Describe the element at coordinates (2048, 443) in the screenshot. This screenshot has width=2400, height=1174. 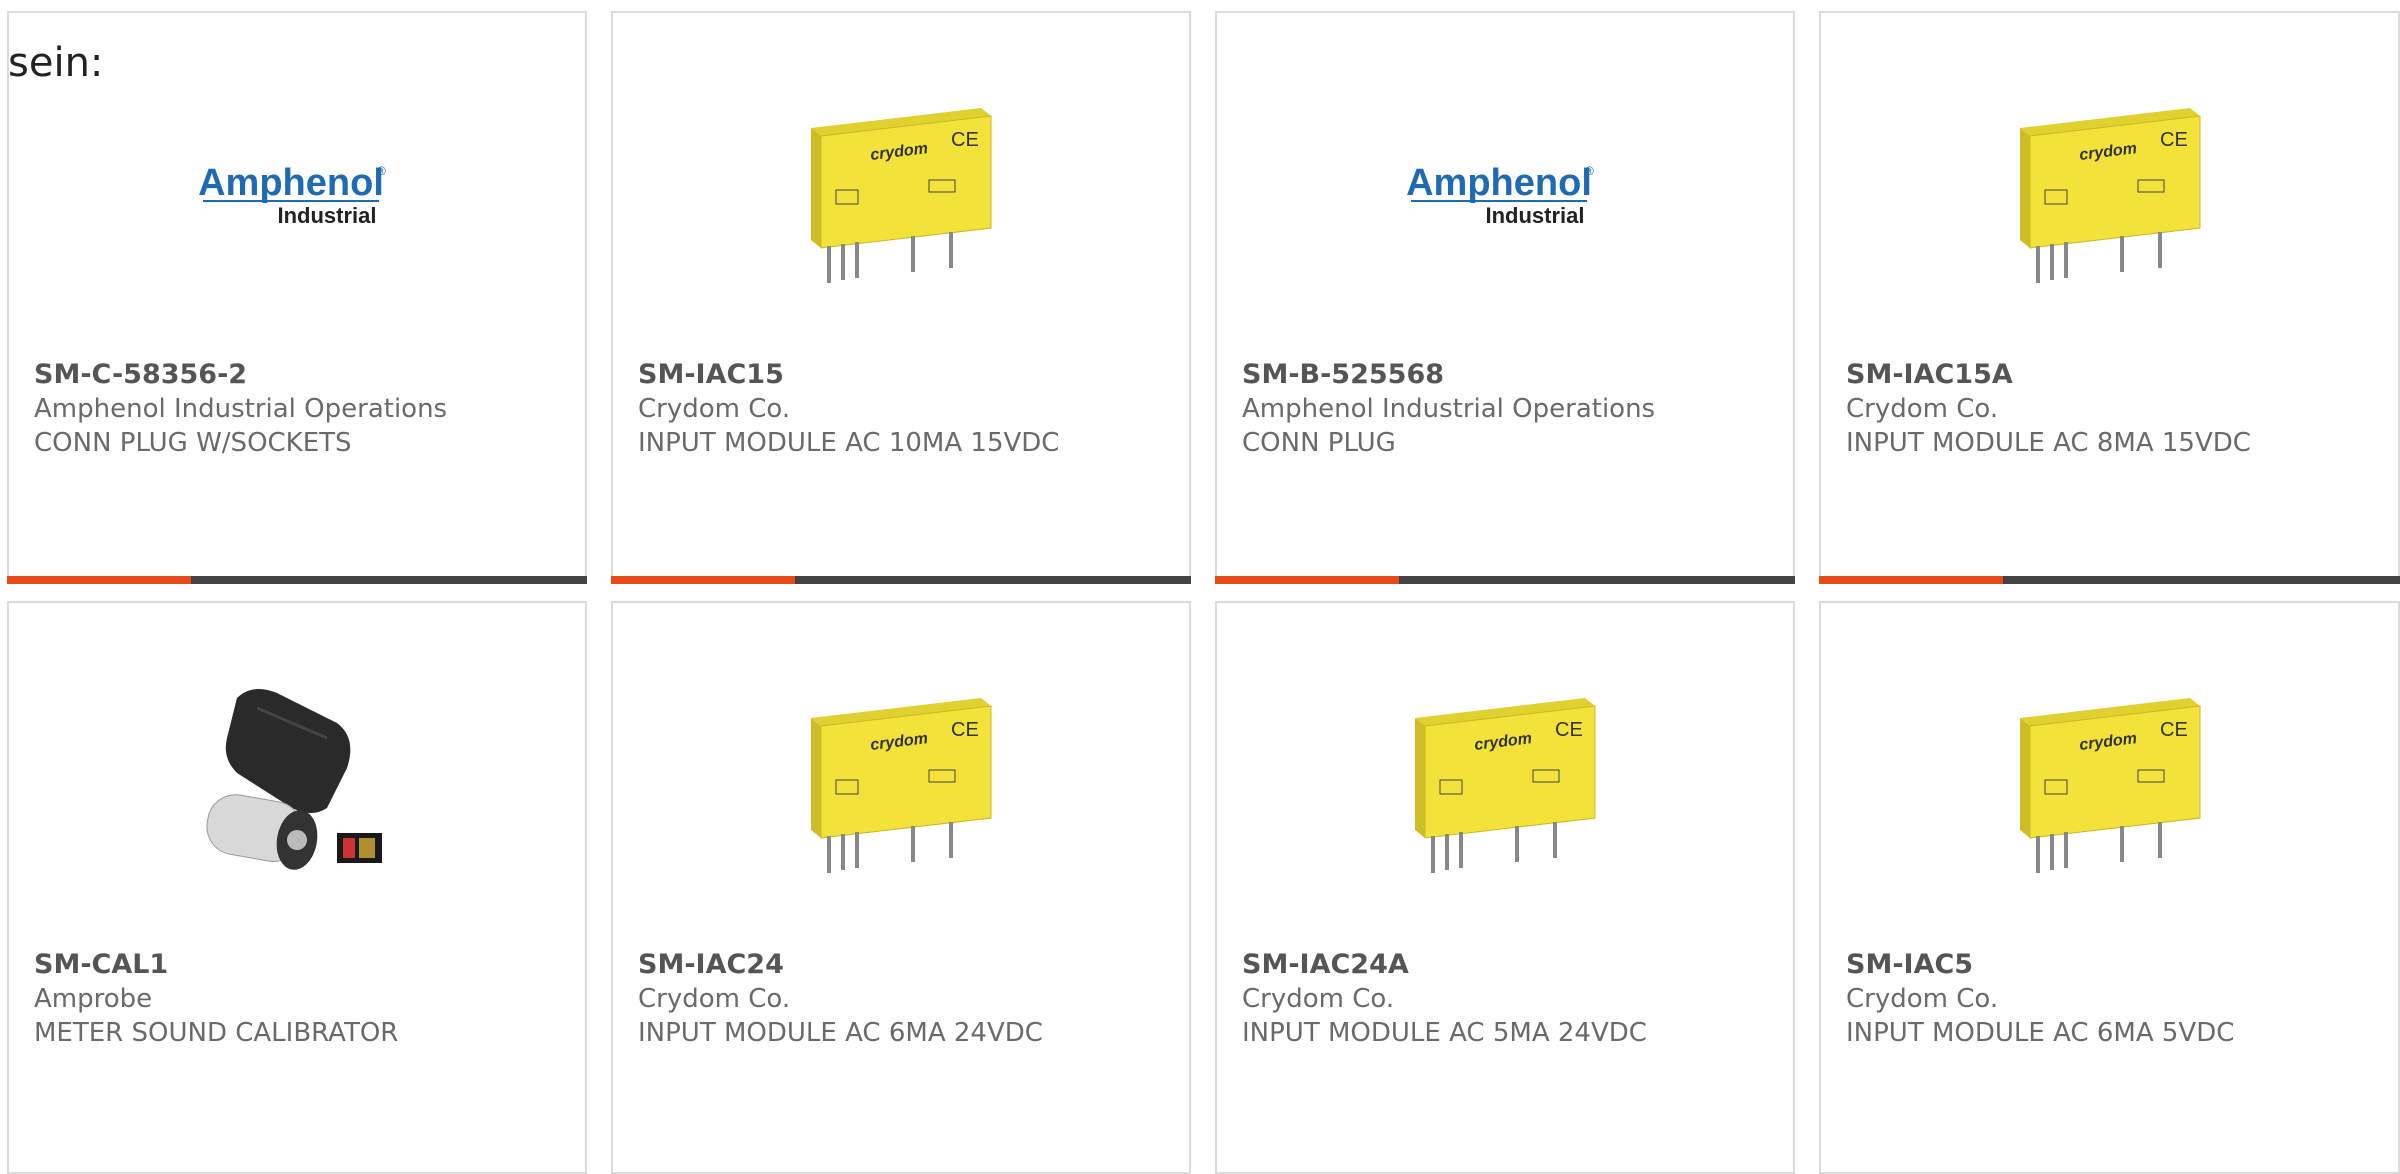
I see `description: INPUT MODULE AC 8MA 15VDC` at that location.